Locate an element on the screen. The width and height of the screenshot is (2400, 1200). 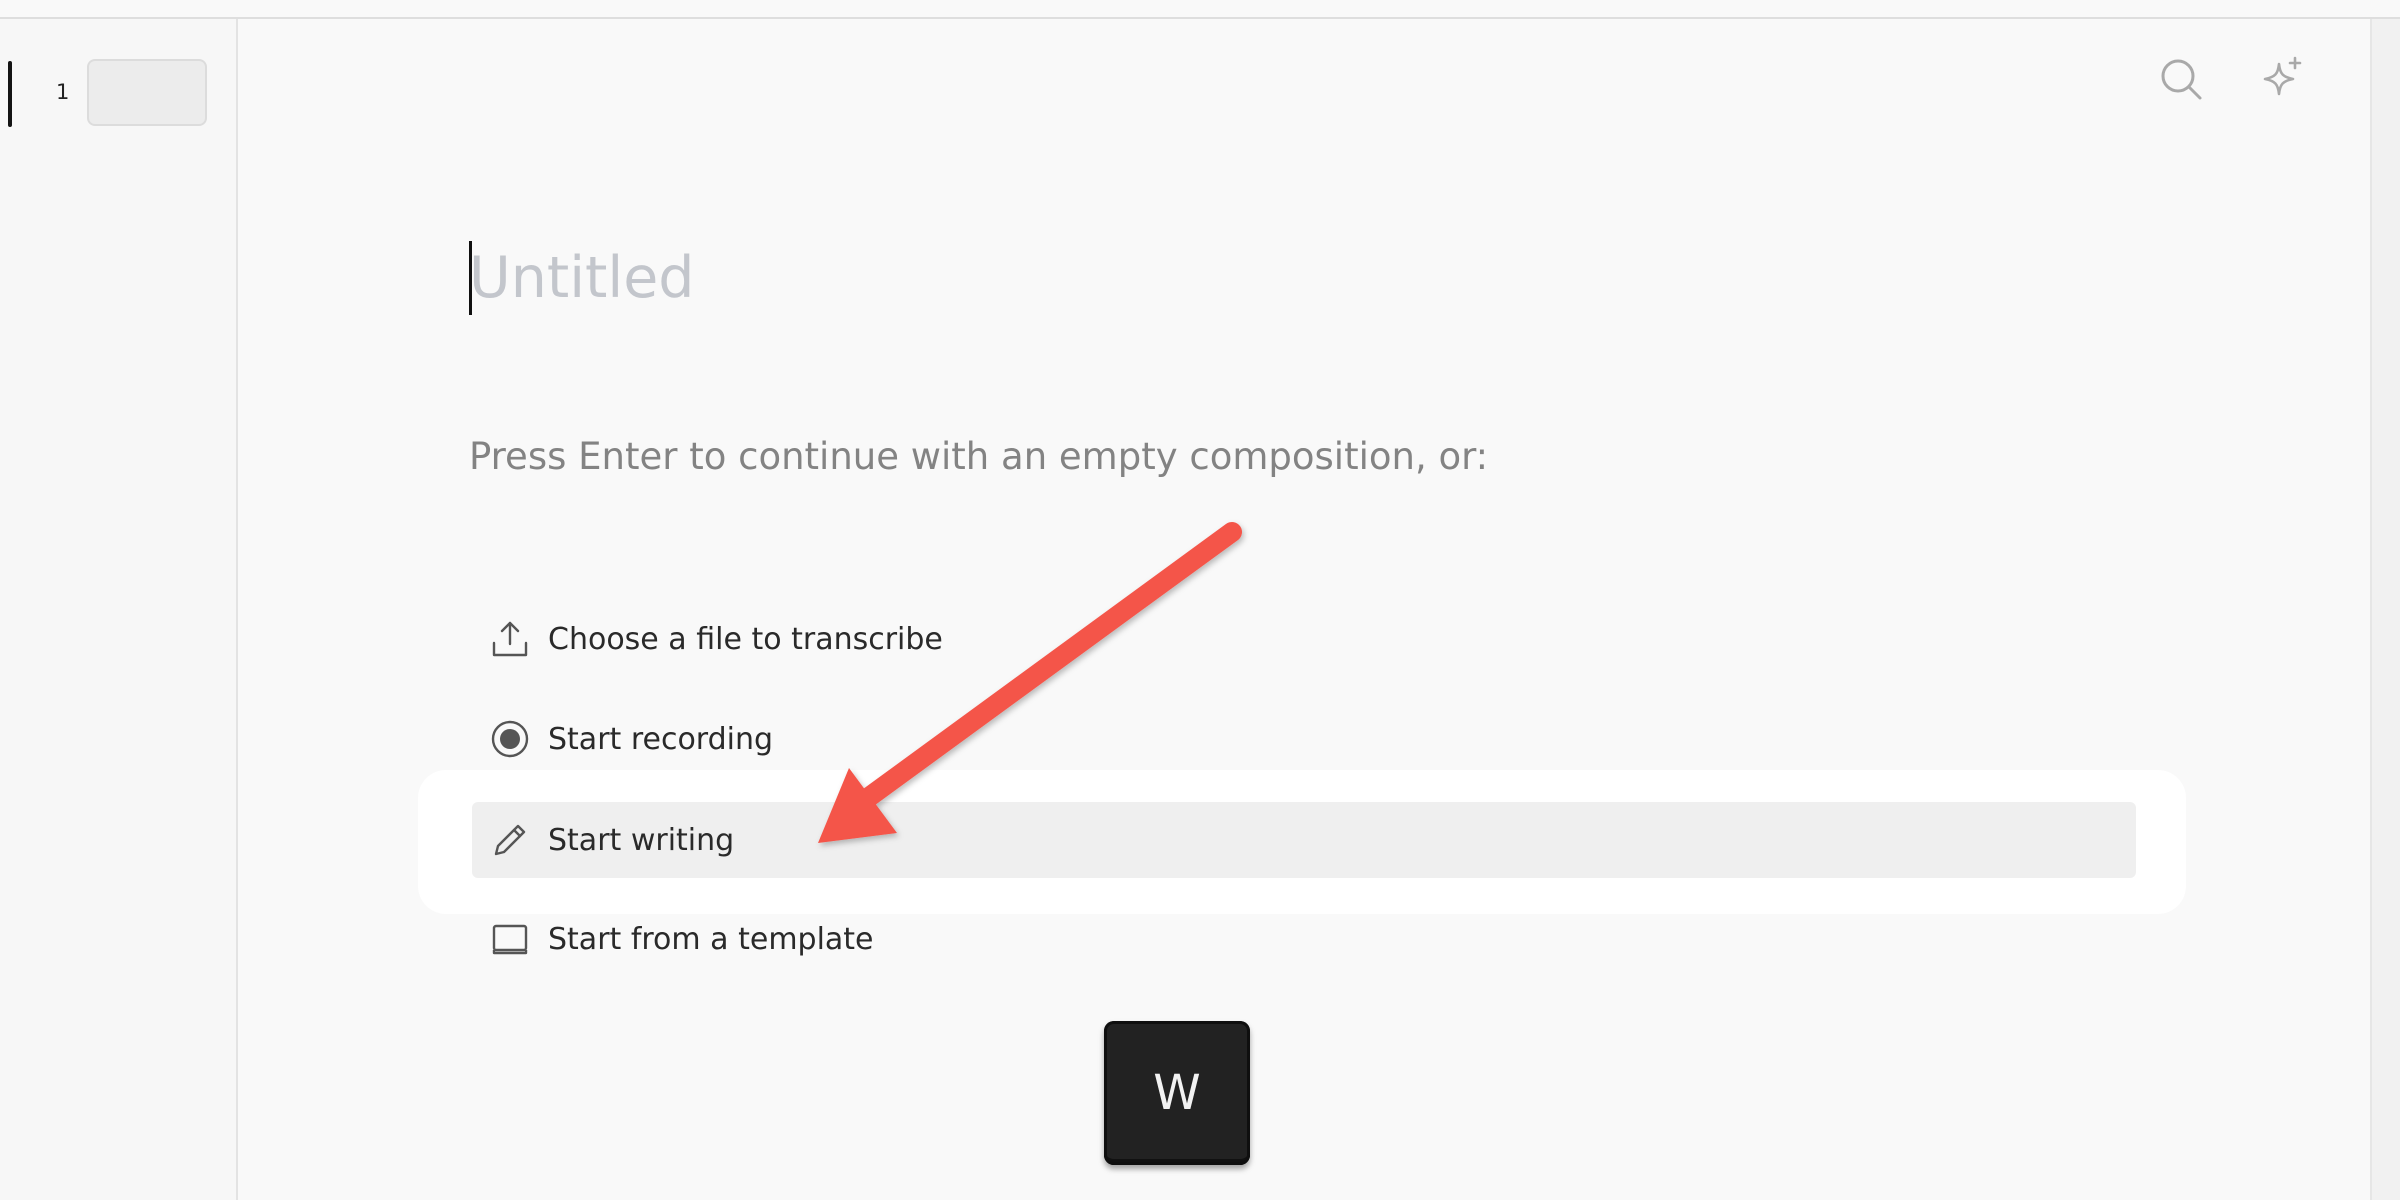
page-number: 1 is located at coordinates (63, 92).